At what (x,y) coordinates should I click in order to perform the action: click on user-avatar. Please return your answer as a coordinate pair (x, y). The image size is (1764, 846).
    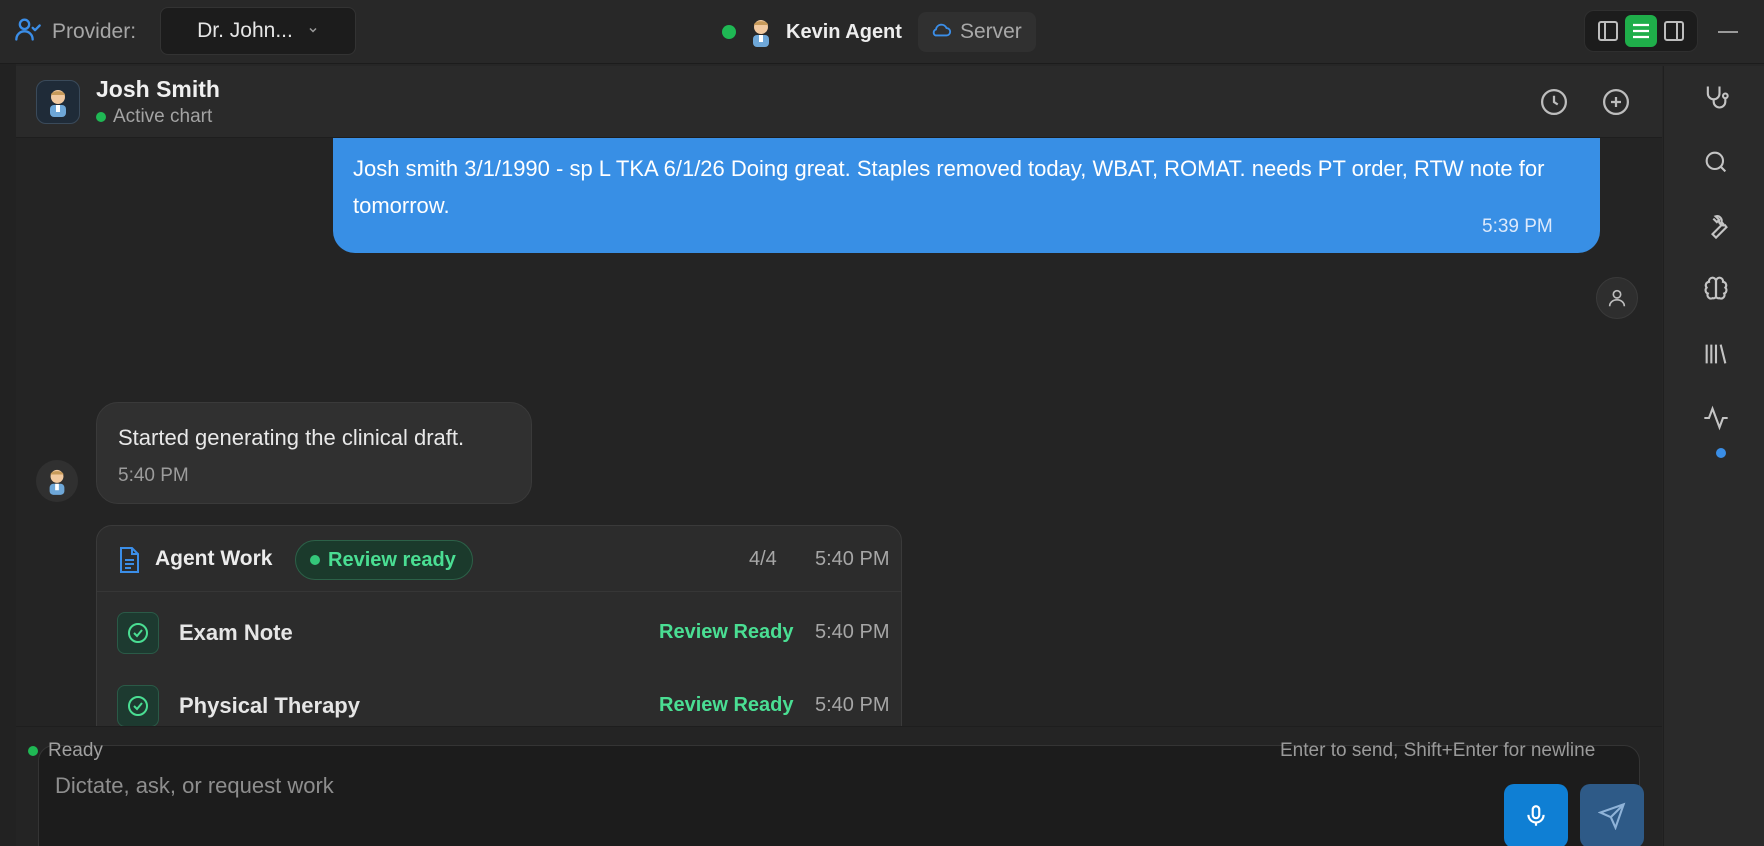
    Looking at the image, I should click on (1617, 298).